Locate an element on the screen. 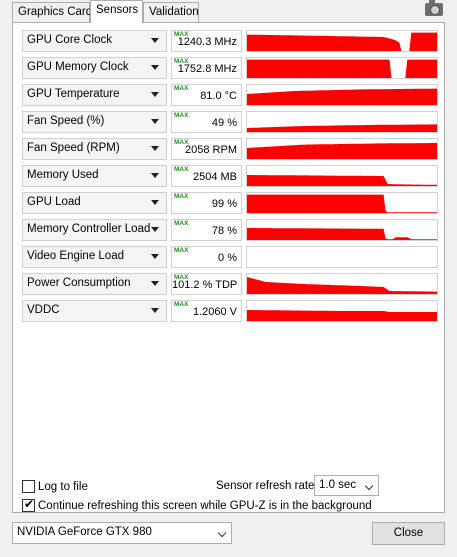 The width and height of the screenshot is (457, 557). sensor-row: GPU Load MAX 99 % is located at coordinates (230, 203).